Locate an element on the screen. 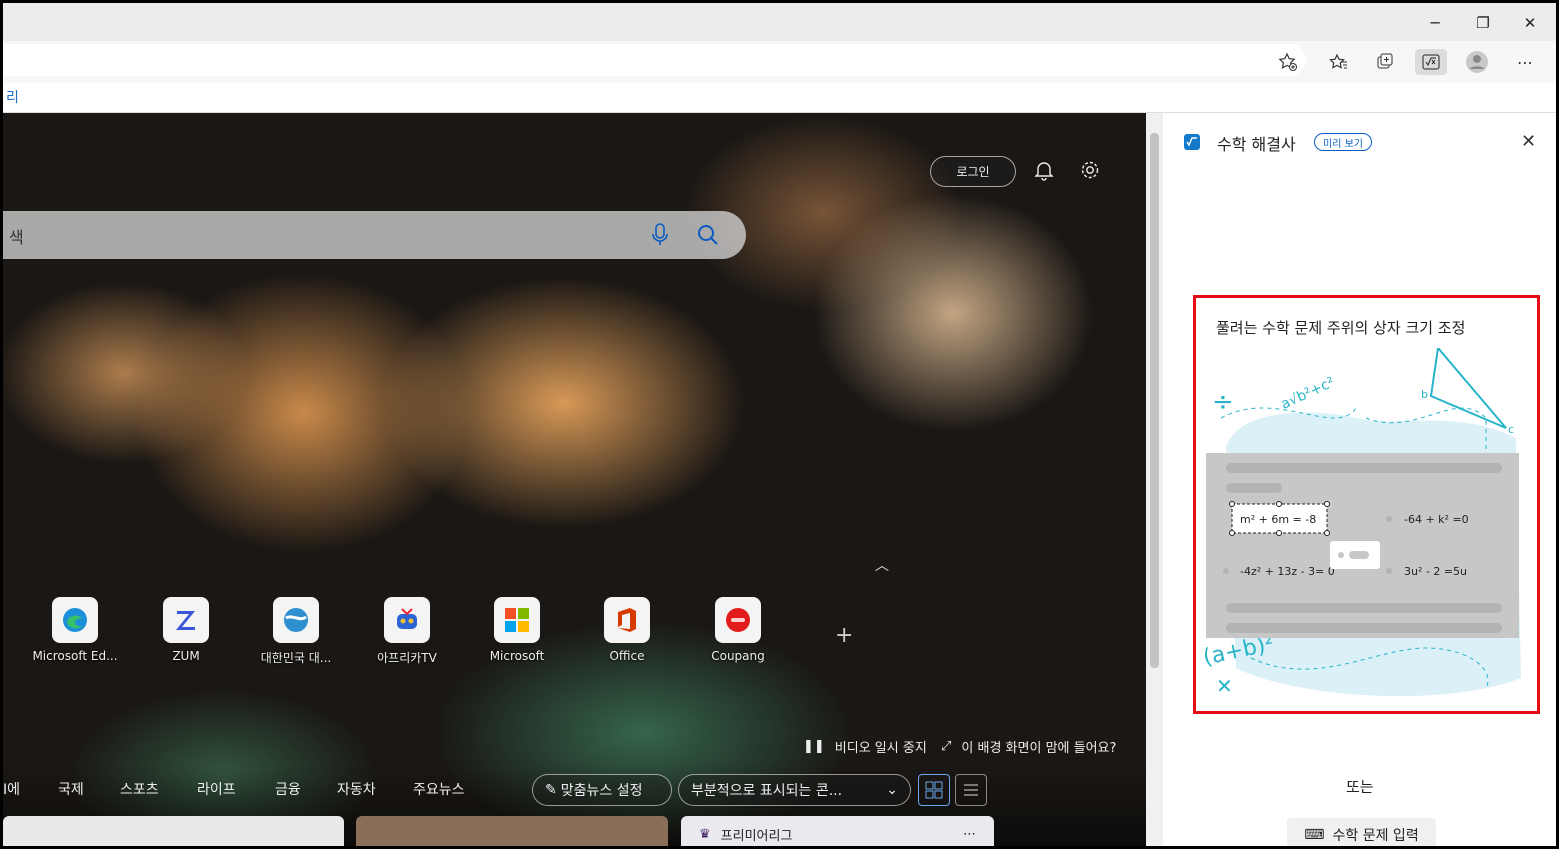 The width and height of the screenshot is (1559, 849). quick-link-tile: 아프리카TV is located at coordinates (407, 631).